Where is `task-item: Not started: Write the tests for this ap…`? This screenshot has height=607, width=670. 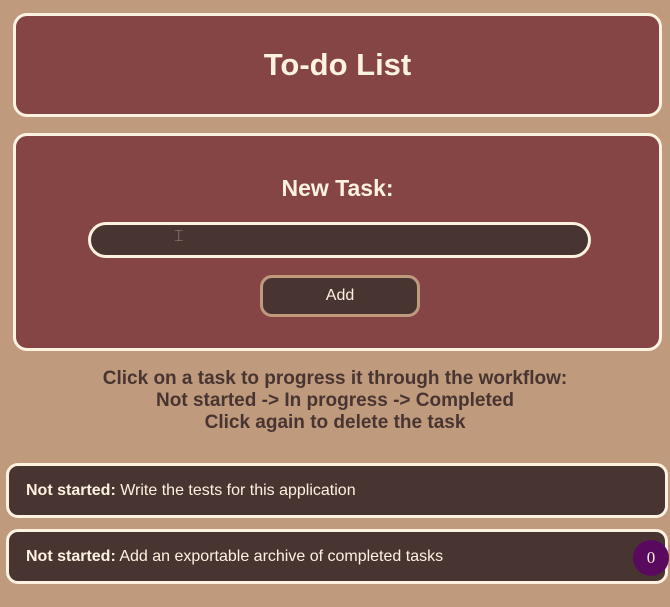 task-item: Not started: Write the tests for this ap… is located at coordinates (337, 490).